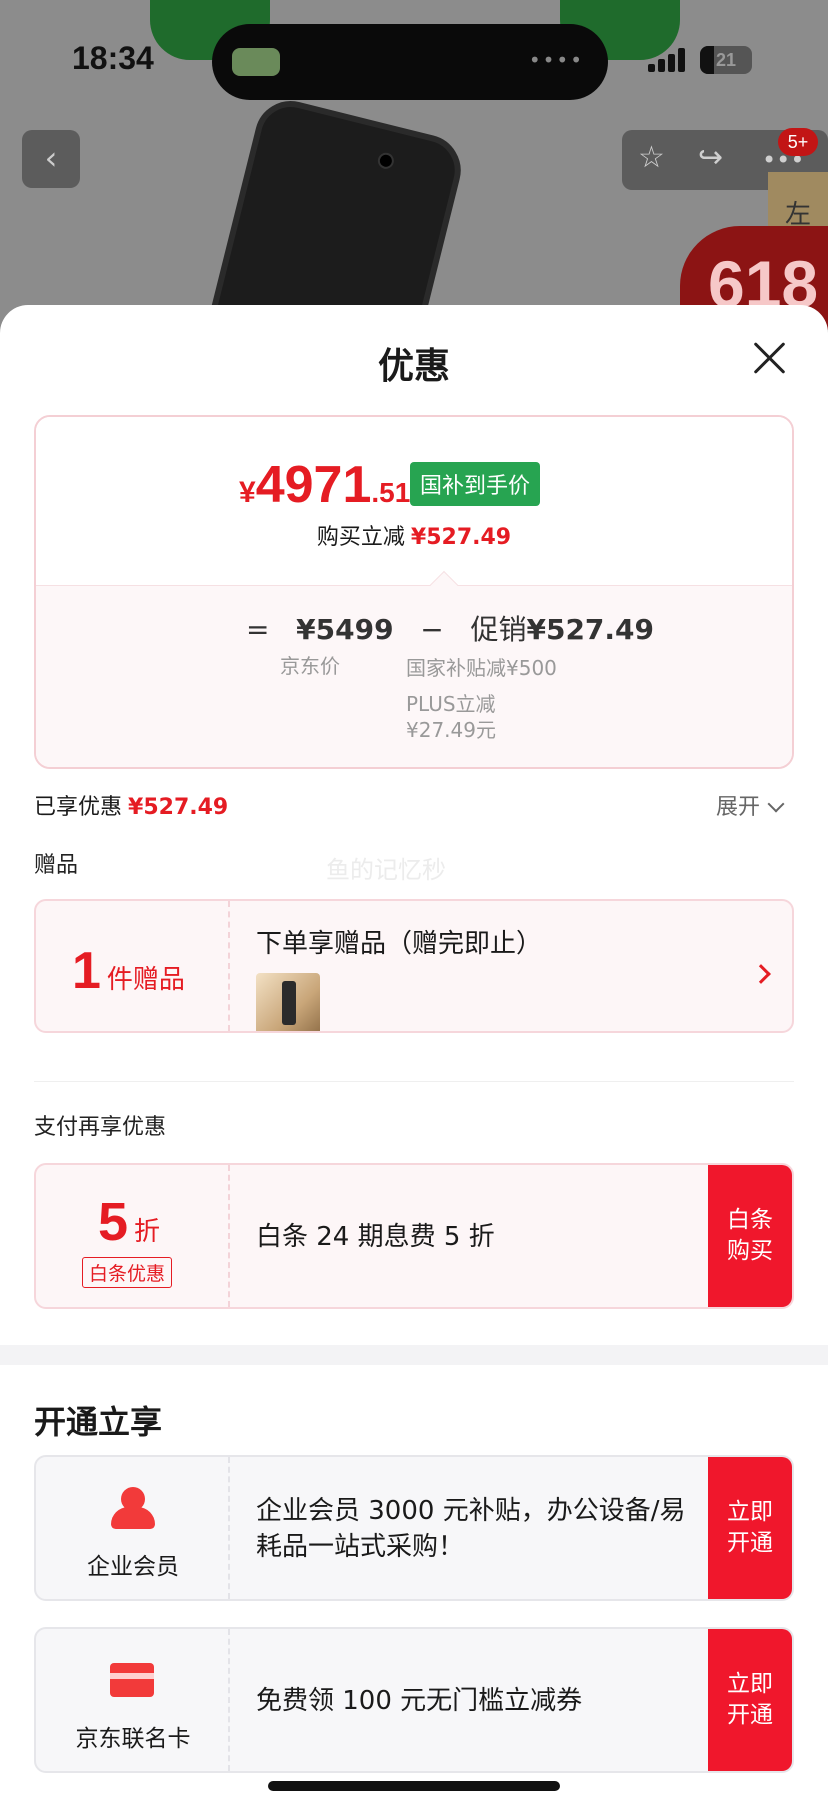 The width and height of the screenshot is (828, 1796). What do you see at coordinates (51, 159) in the screenshot?
I see `back-icon: ‹` at bounding box center [51, 159].